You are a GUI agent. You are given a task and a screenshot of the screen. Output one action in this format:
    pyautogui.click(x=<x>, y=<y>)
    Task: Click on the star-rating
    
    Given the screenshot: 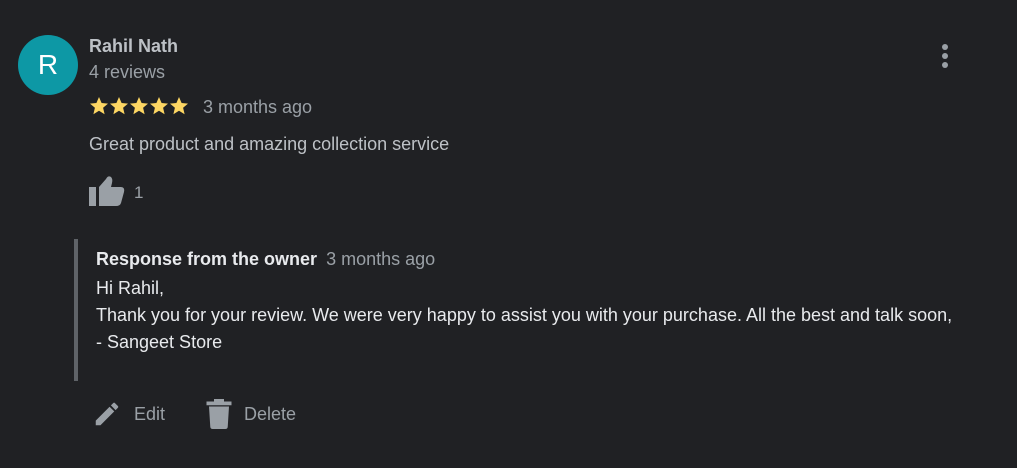 What is the action you would take?
    pyautogui.click(x=139, y=106)
    